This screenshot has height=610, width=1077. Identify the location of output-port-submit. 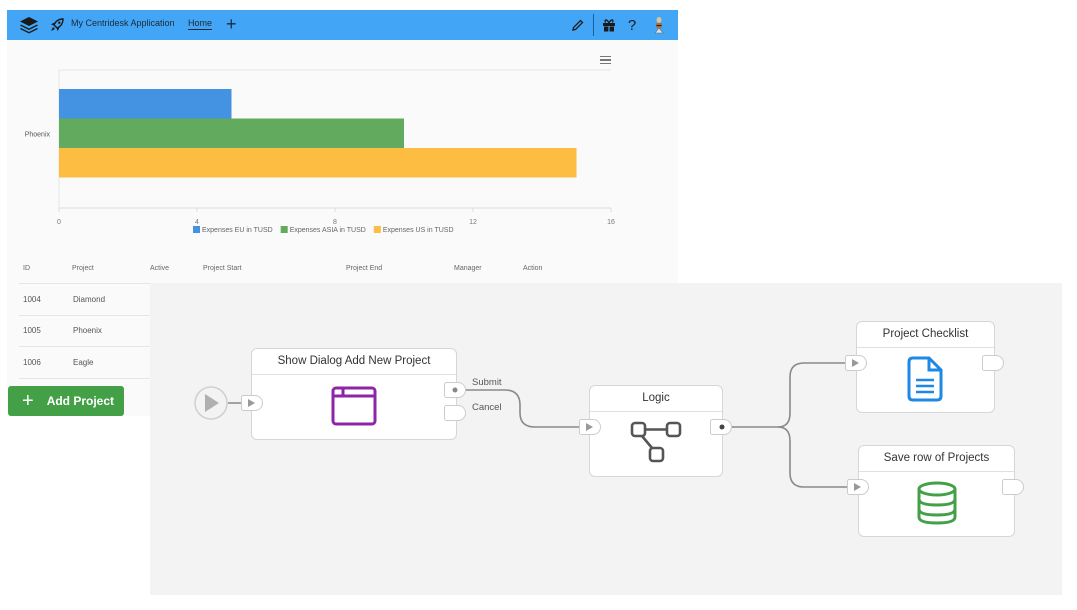
(455, 390).